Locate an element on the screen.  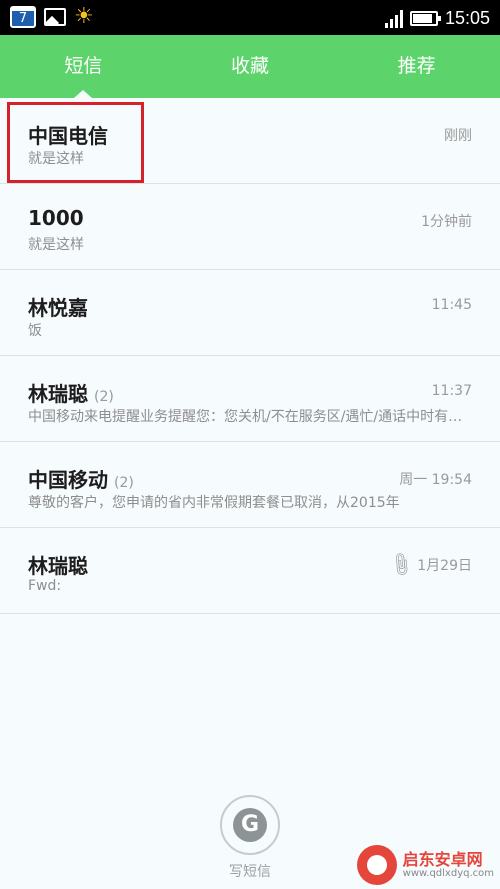
message-preview: 就是这样 is located at coordinates (56, 245).